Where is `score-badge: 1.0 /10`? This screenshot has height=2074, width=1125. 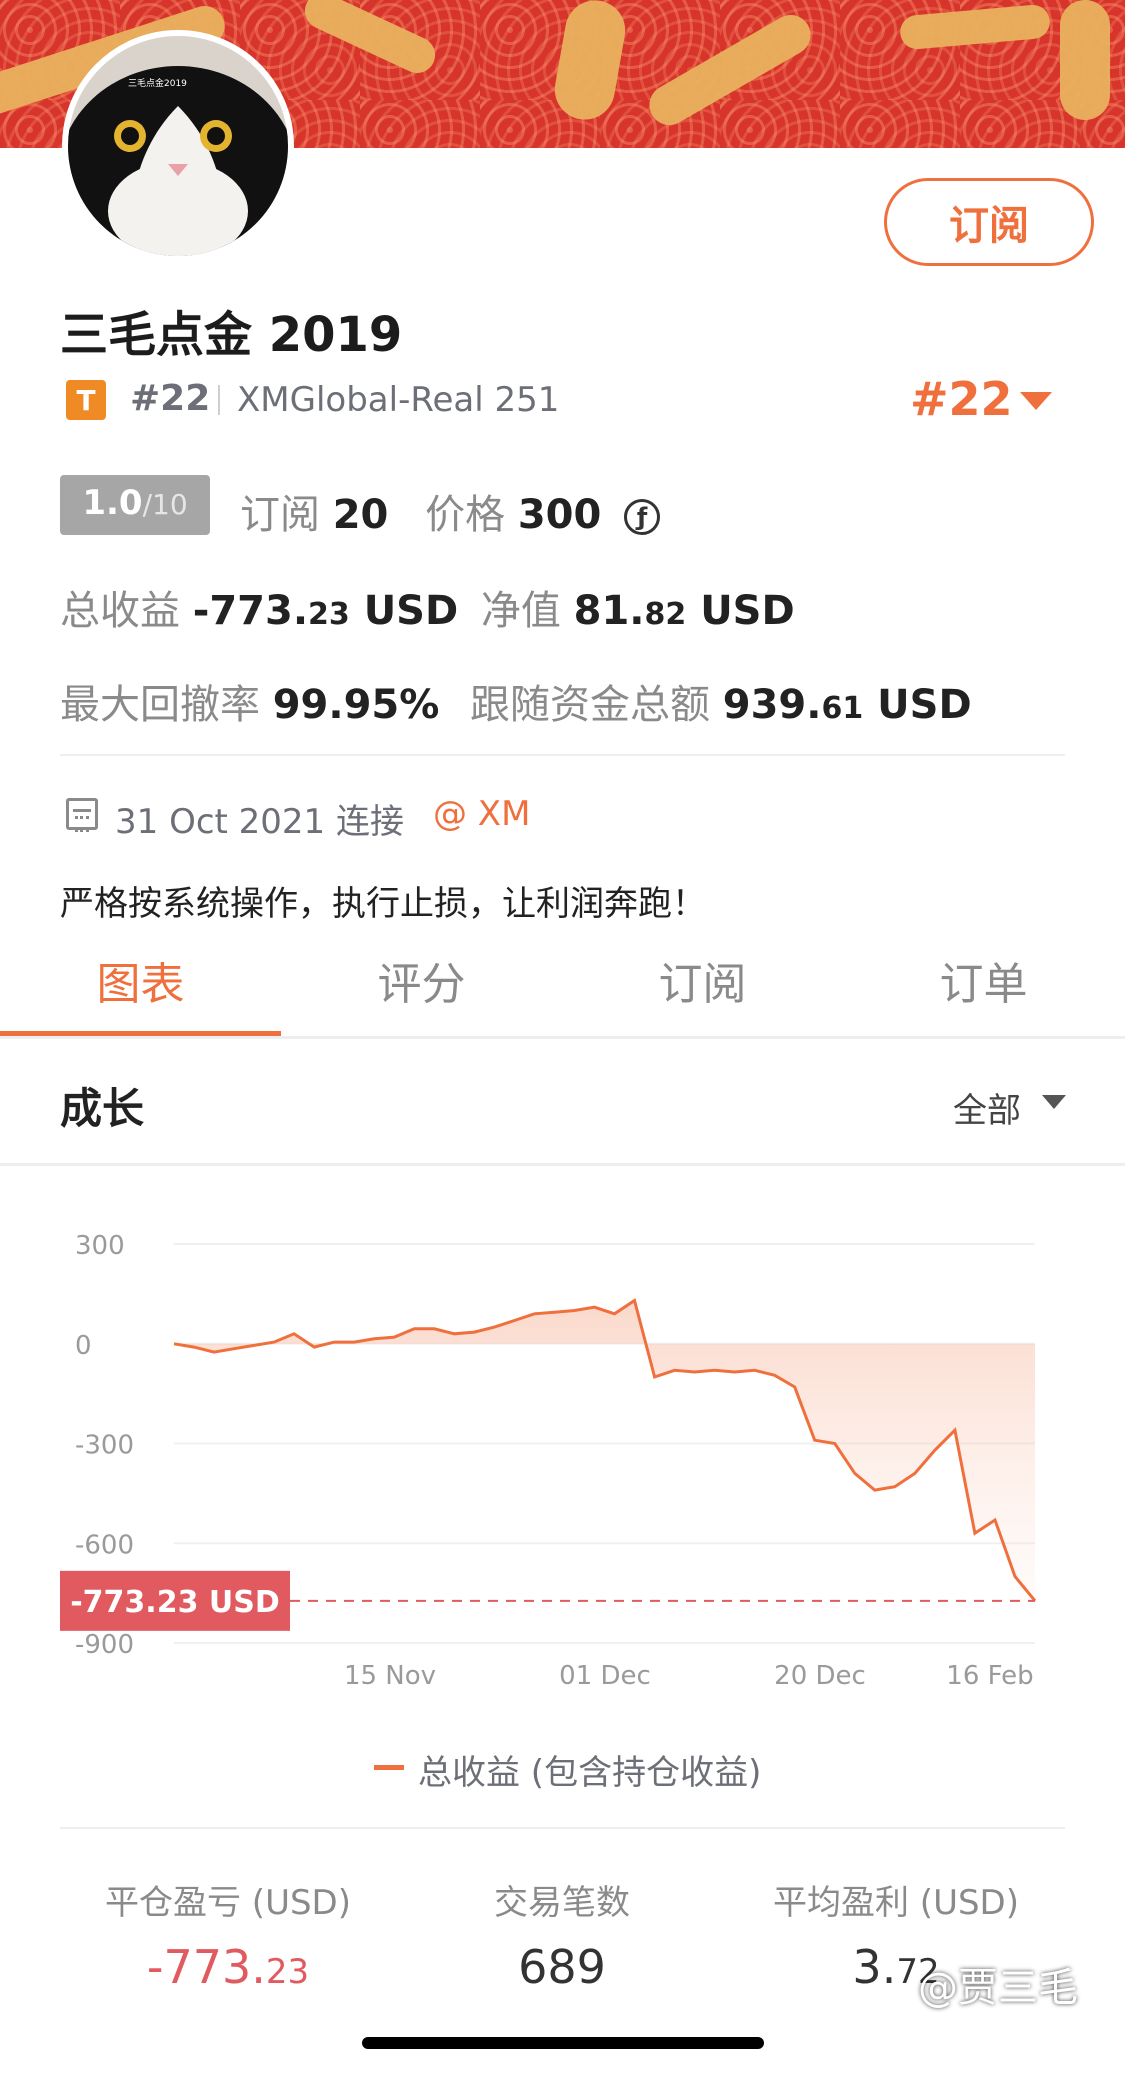
score-badge: 1.0 /10 is located at coordinates (135, 505).